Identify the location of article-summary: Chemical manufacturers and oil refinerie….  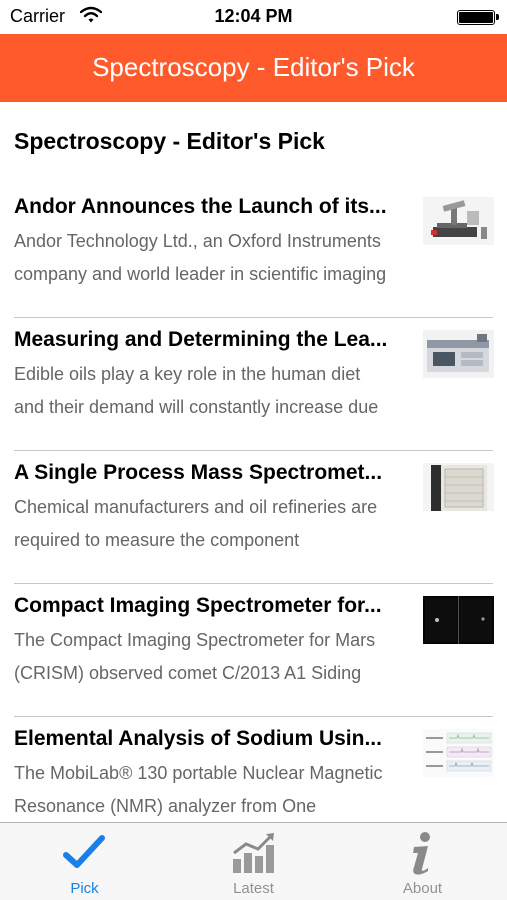
(214, 524).